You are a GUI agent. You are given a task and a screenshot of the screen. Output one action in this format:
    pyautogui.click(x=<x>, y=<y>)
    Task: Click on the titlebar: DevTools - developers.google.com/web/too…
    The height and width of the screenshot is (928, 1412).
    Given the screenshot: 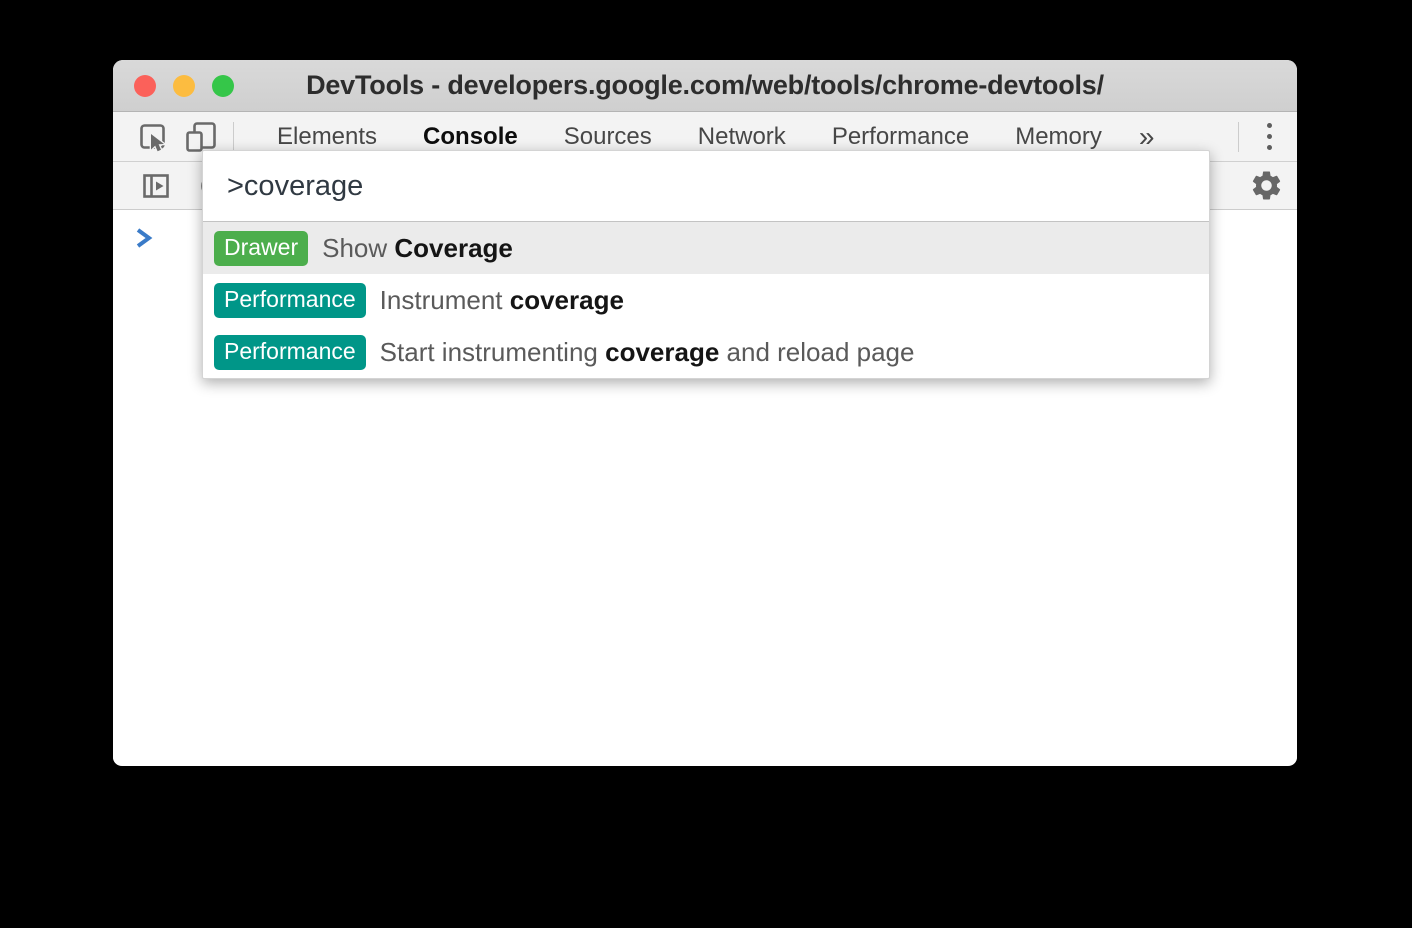 What is the action you would take?
    pyautogui.click(x=705, y=86)
    